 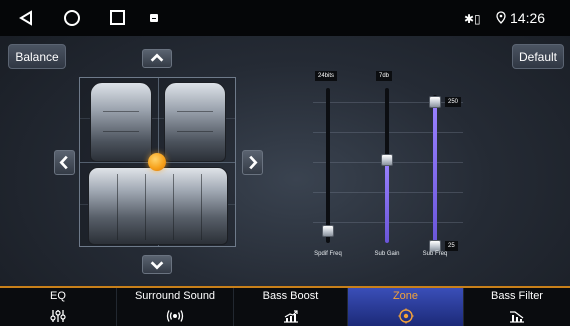 I want to click on spdif-value-label: 24bits, so click(x=326, y=76).